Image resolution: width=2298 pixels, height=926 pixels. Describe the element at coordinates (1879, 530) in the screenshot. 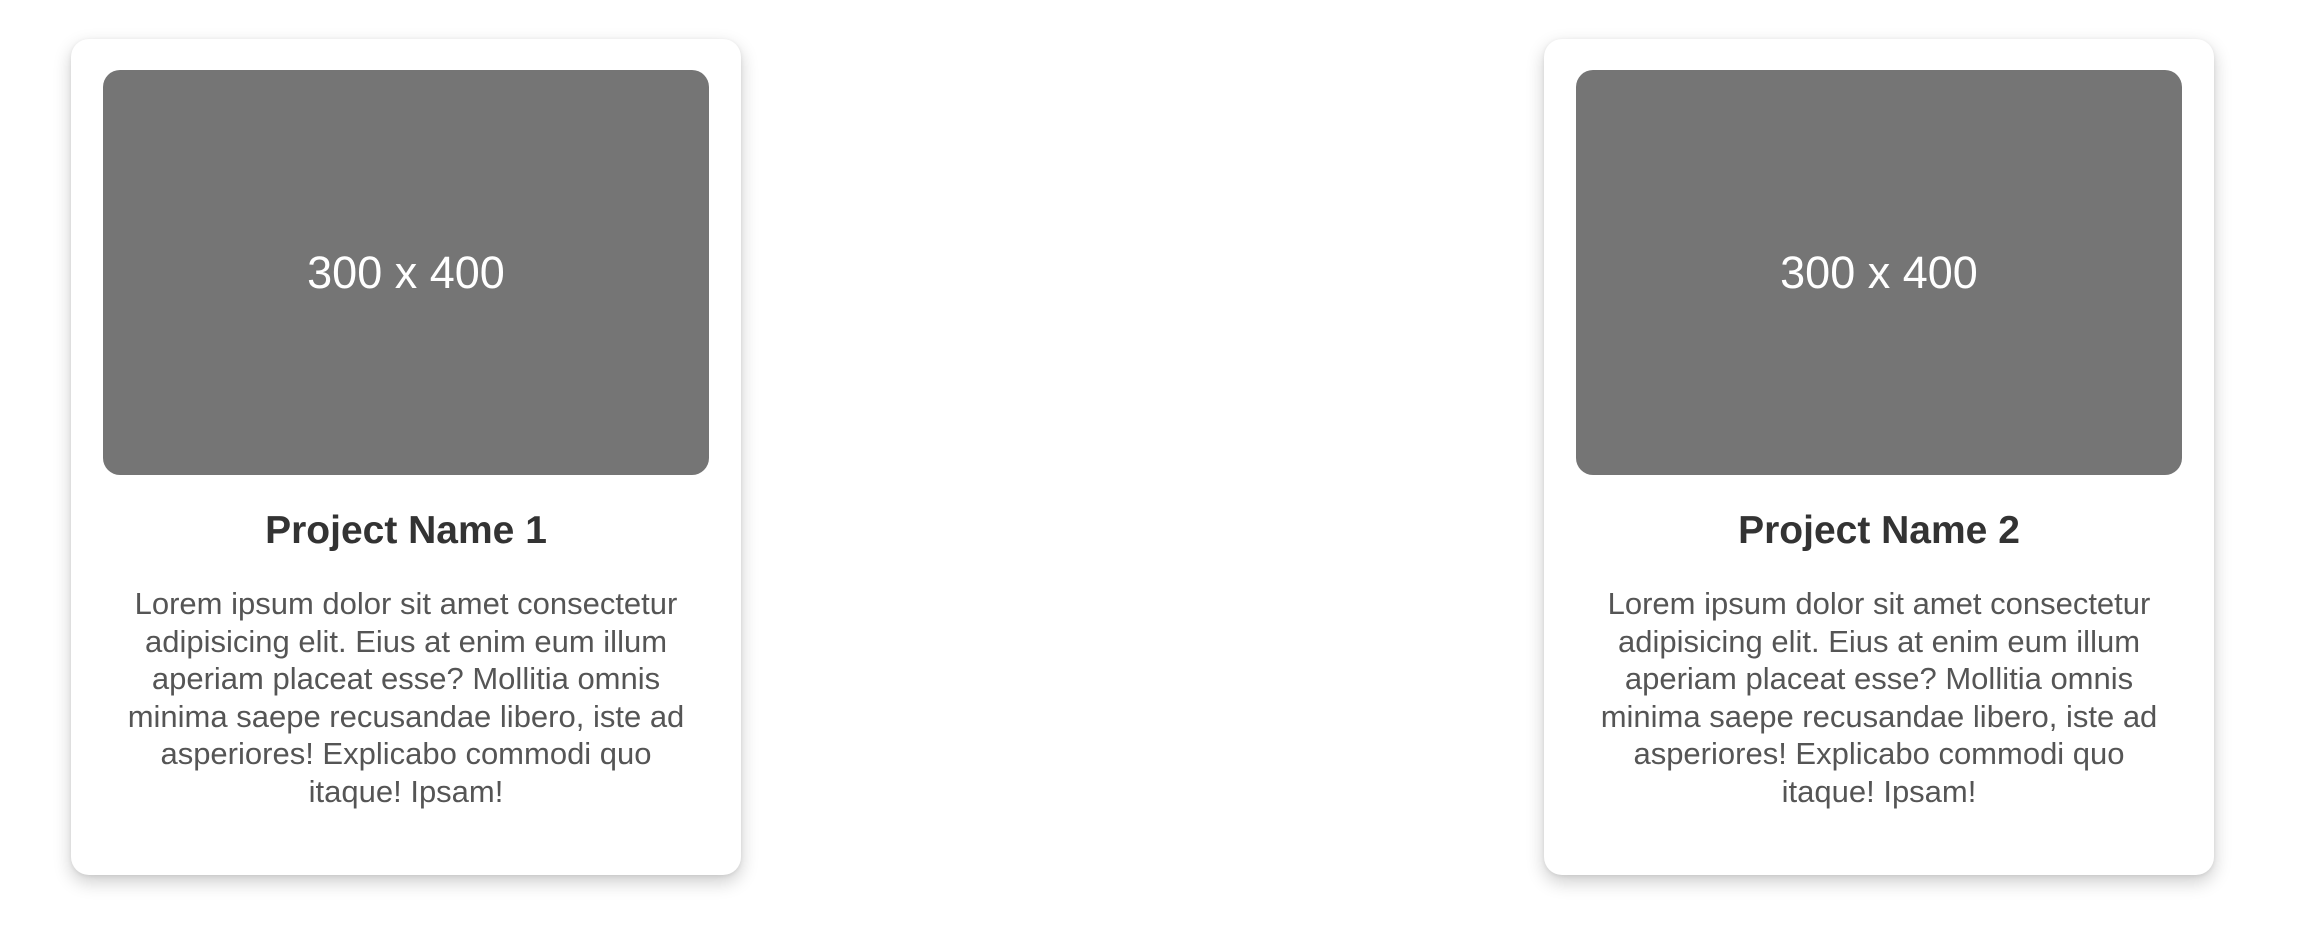

I see `project-title: Project Name 2` at that location.